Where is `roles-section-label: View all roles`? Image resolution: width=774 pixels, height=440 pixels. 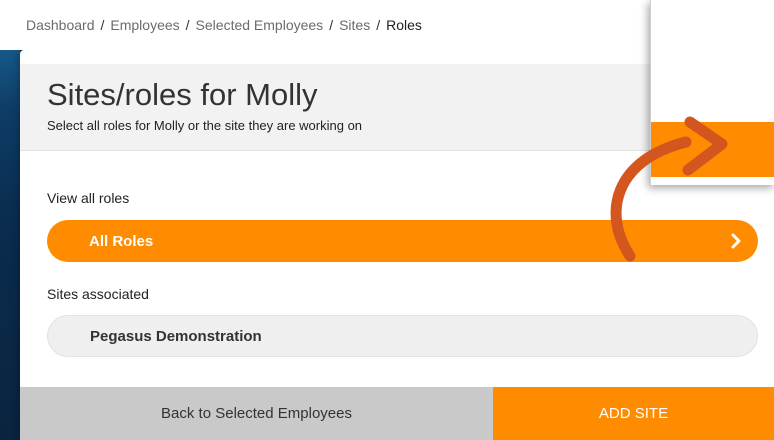 roles-section-label: View all roles is located at coordinates (88, 198).